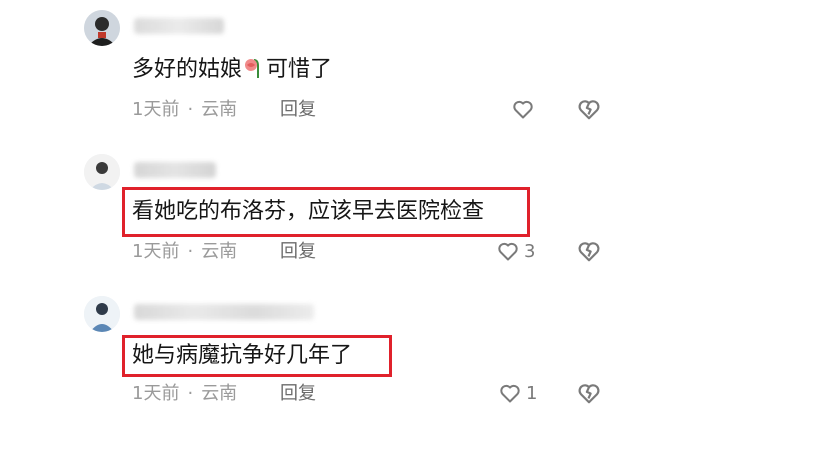 The height and width of the screenshot is (452, 828). What do you see at coordinates (184, 394) in the screenshot?
I see `comment-meta-3: 1天前 · 云南` at bounding box center [184, 394].